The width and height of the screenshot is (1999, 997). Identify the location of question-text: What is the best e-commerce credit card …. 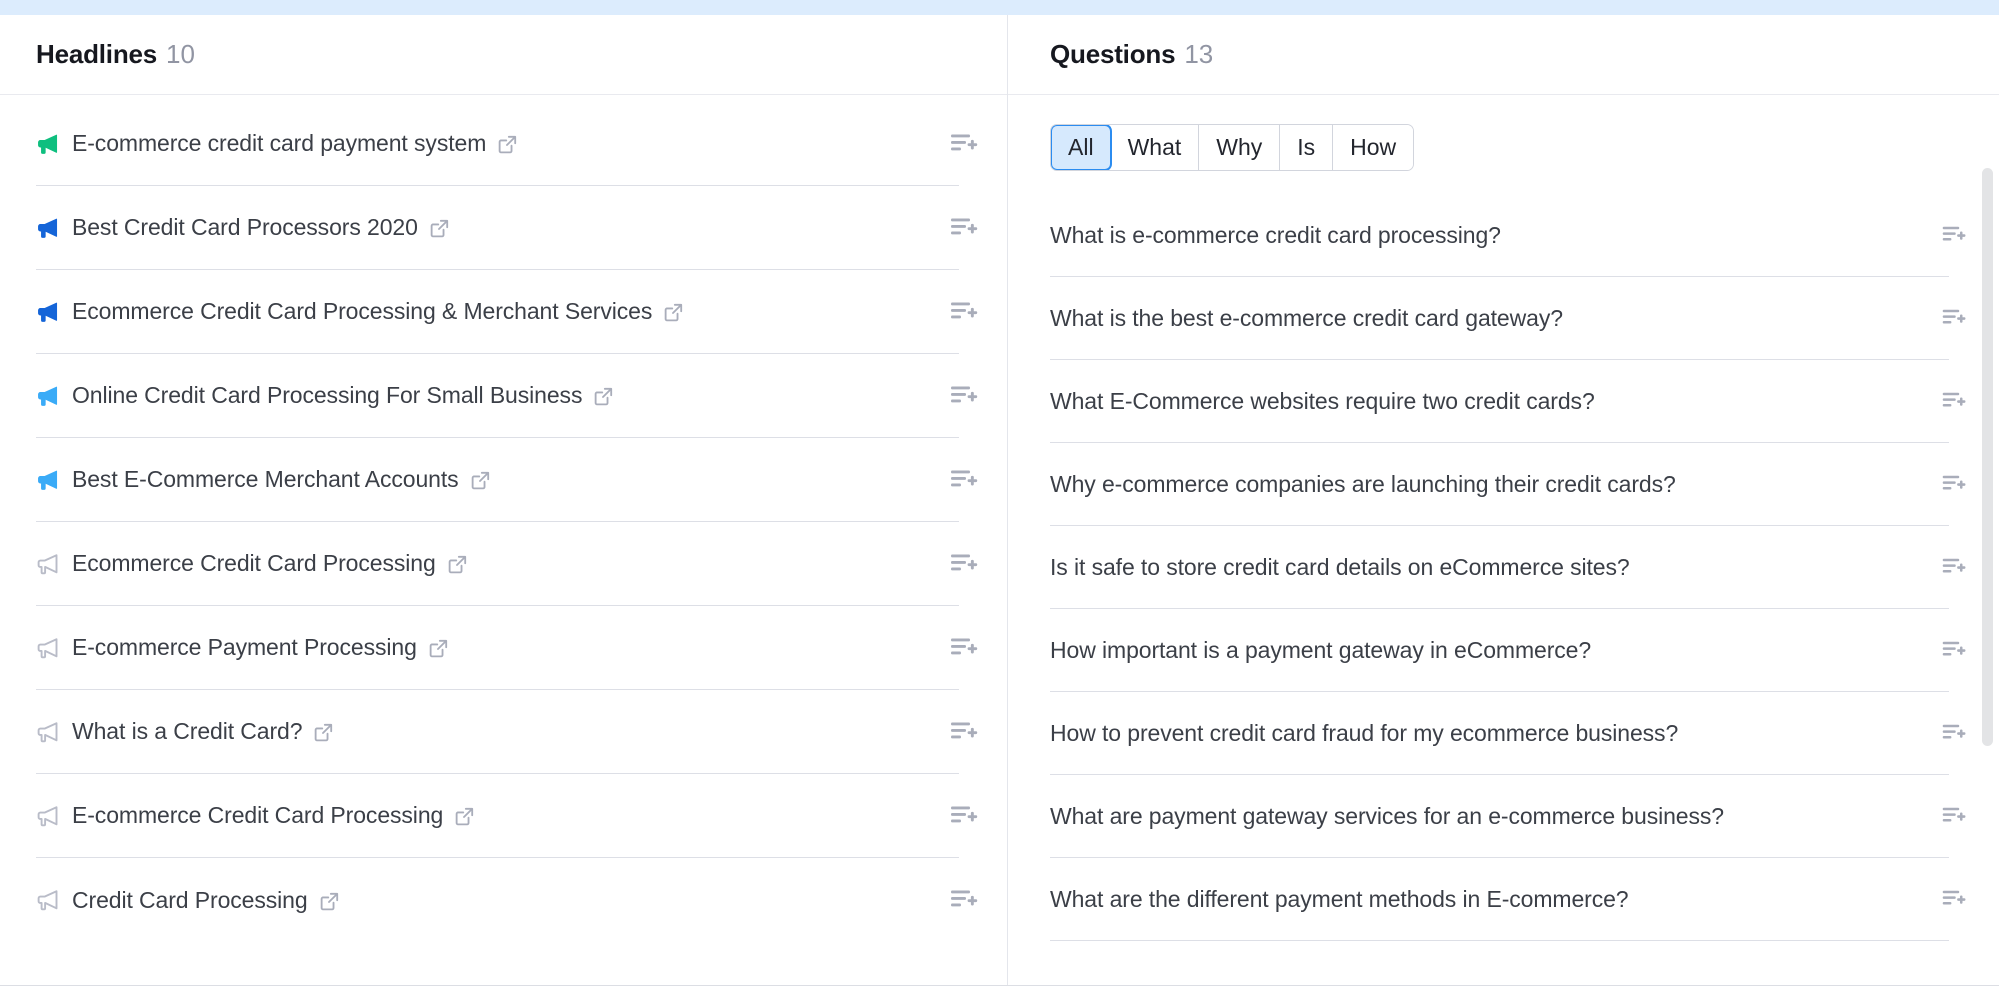
(1306, 317).